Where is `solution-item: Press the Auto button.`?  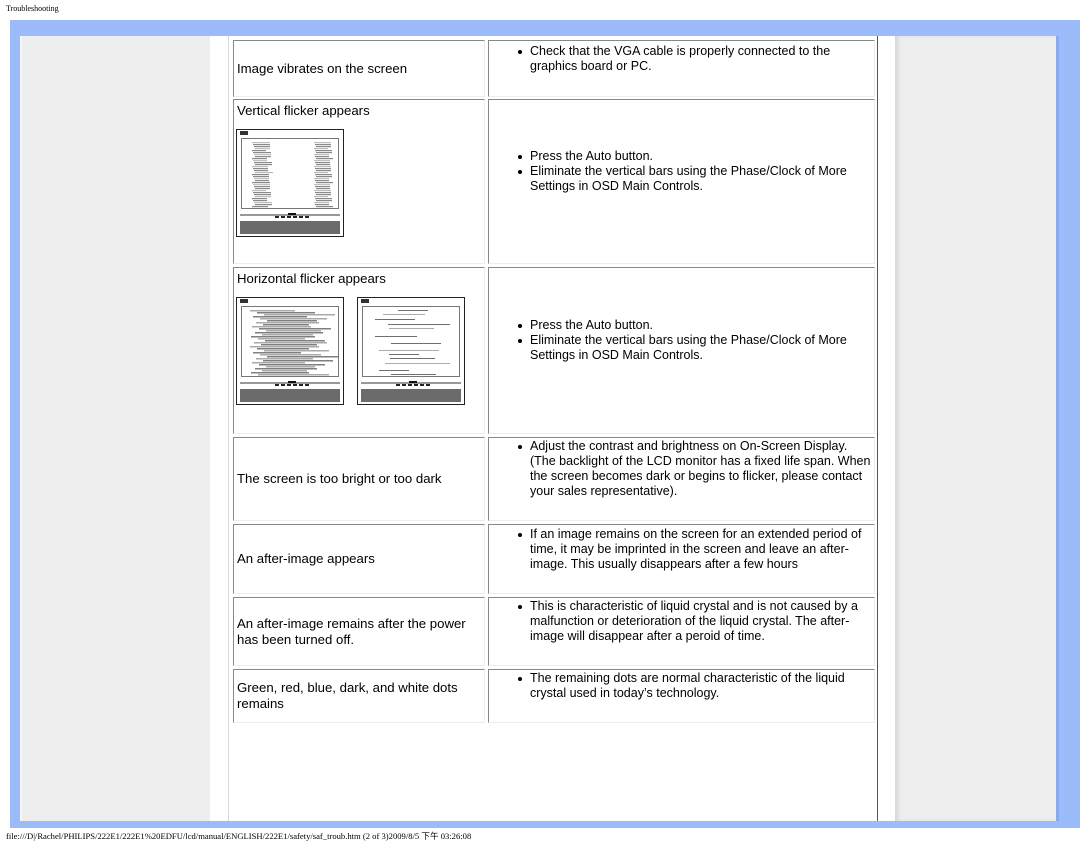
solution-item: Press the Auto button. is located at coordinates (696, 156).